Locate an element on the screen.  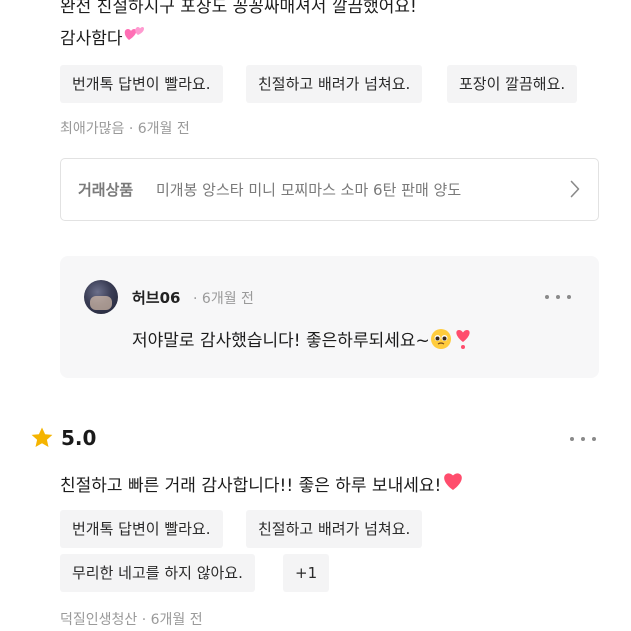
review2-meta: 덕질인생청산 · 6개월 전 is located at coordinates (131, 619).